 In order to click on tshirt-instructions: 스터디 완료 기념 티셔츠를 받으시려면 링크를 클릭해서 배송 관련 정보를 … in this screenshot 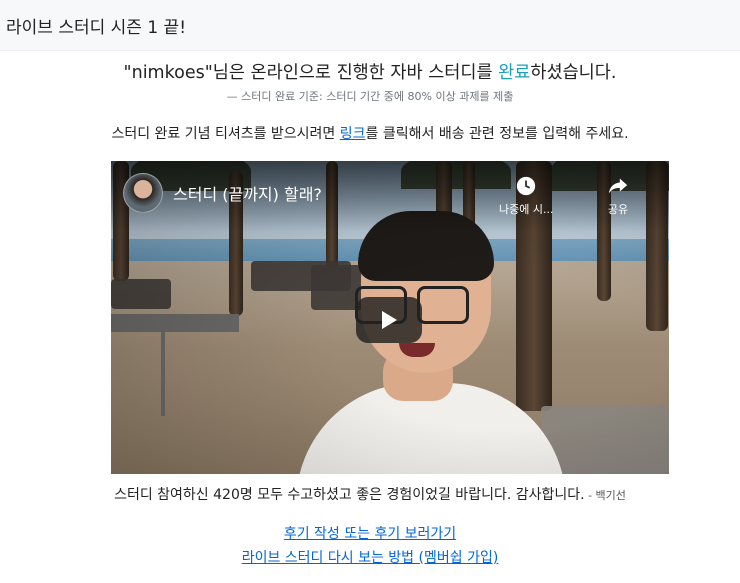, I will do `click(370, 133)`.